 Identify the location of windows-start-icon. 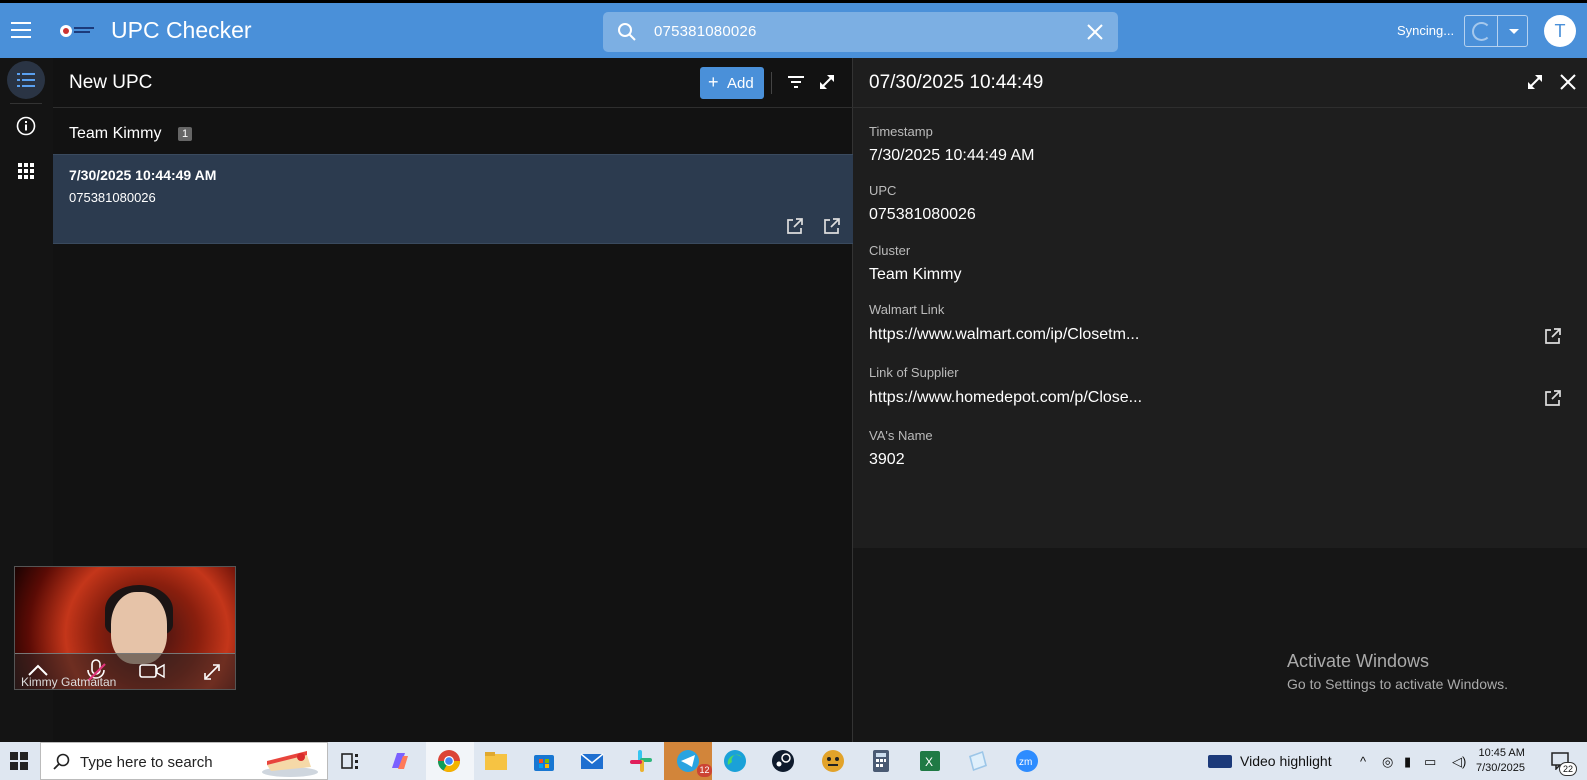
(19, 761).